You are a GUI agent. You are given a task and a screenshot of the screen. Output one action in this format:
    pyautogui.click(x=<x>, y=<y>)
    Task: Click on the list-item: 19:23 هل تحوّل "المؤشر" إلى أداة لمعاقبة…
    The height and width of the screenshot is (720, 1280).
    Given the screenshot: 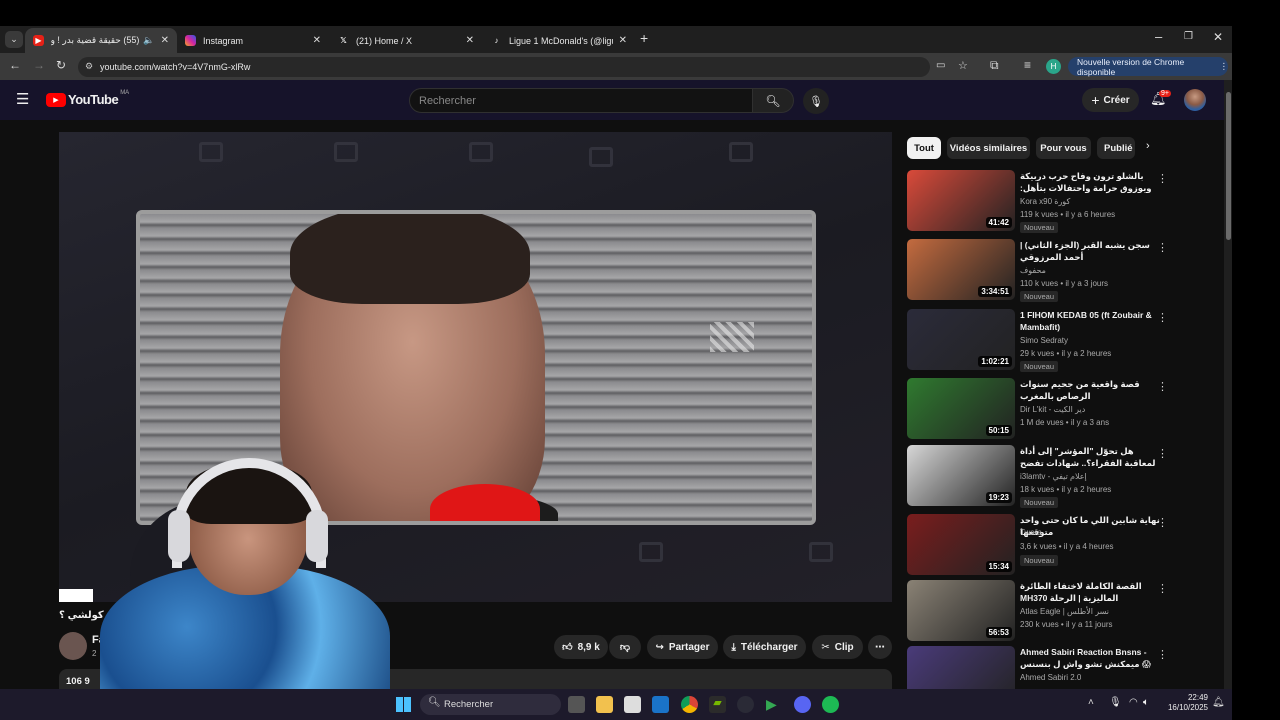 What is the action you would take?
    pyautogui.click(x=1052, y=477)
    